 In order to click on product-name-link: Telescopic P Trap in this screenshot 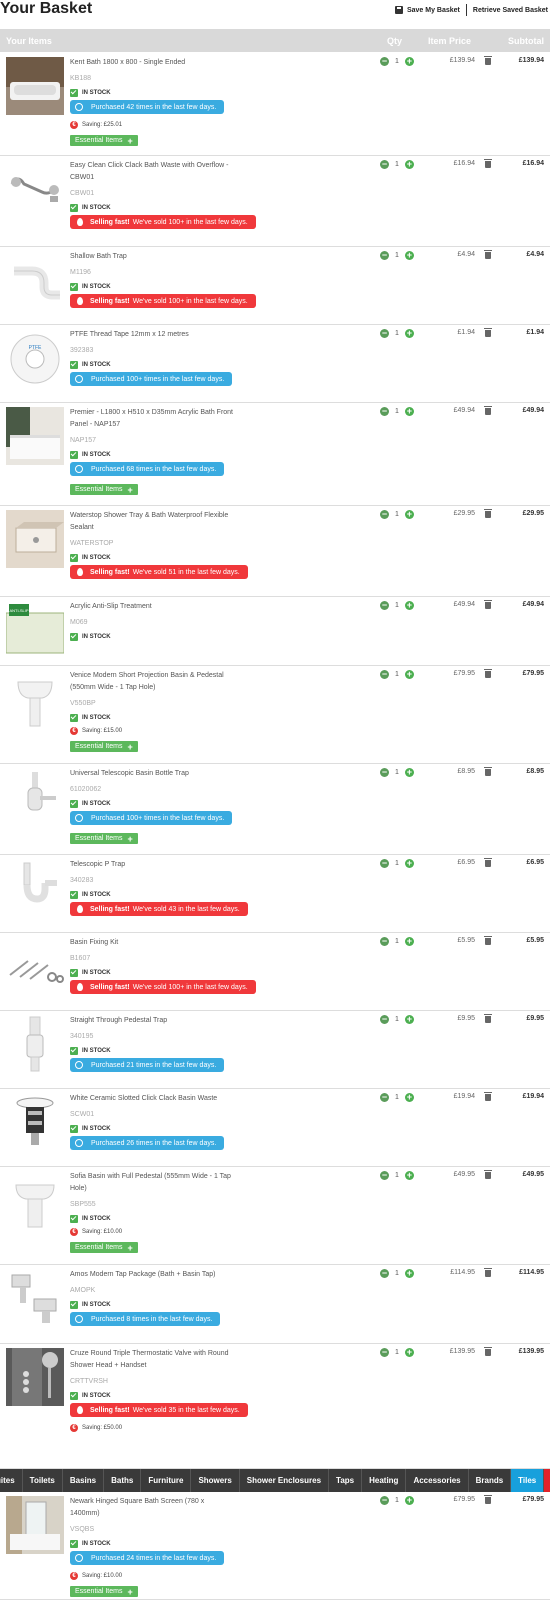, I will do `click(152, 865)`.